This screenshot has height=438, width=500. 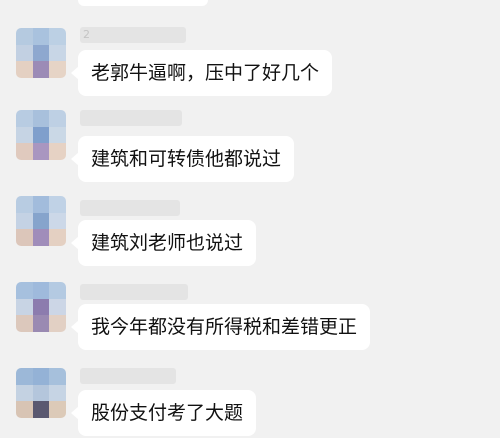 I want to click on message-bubble: 建筑刘老师也说过, so click(x=163, y=243).